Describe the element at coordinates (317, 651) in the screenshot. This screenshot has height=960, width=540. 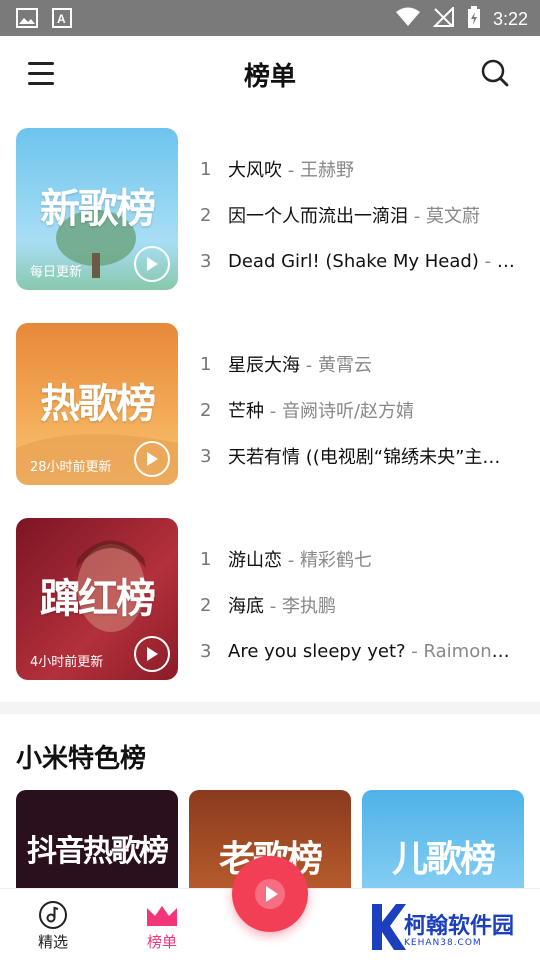
I see `song-name: Are you sleepy yet?` at that location.